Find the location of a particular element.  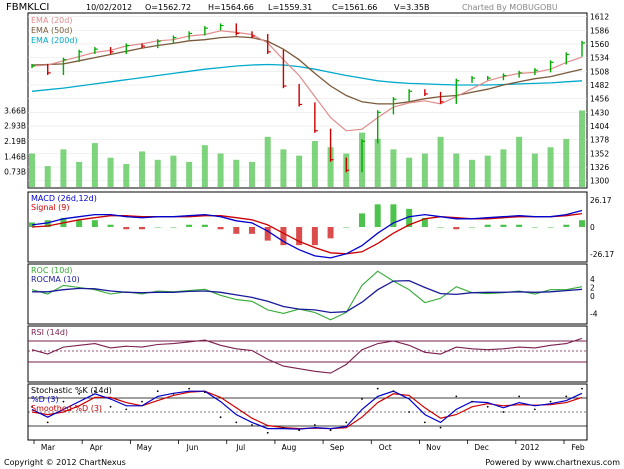

price-tick-label: 1352 is located at coordinates (599, 153).